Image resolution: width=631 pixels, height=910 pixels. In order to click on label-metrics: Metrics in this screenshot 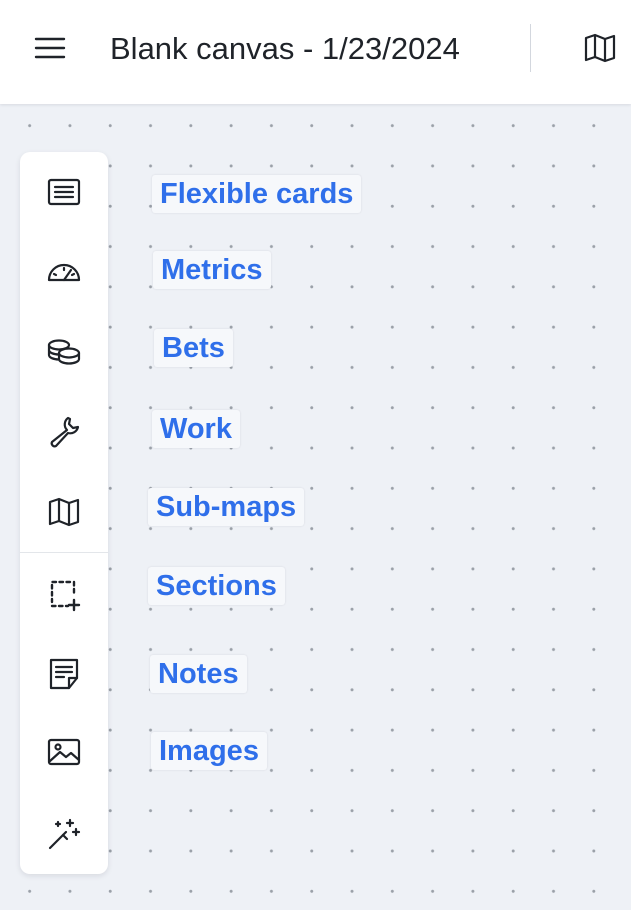, I will do `click(212, 270)`.